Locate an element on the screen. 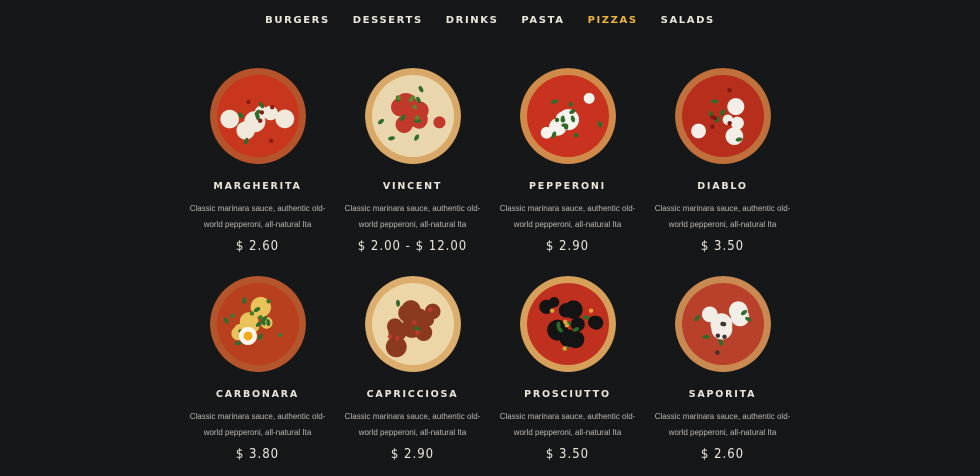  menu-item-name: PROSCIUTTO is located at coordinates (567, 394).